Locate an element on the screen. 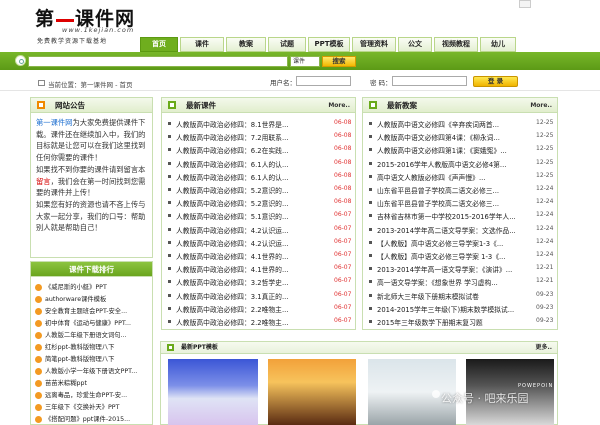 The width and height of the screenshot is (600, 425). nav-management: 管理资料 is located at coordinates (374, 44).